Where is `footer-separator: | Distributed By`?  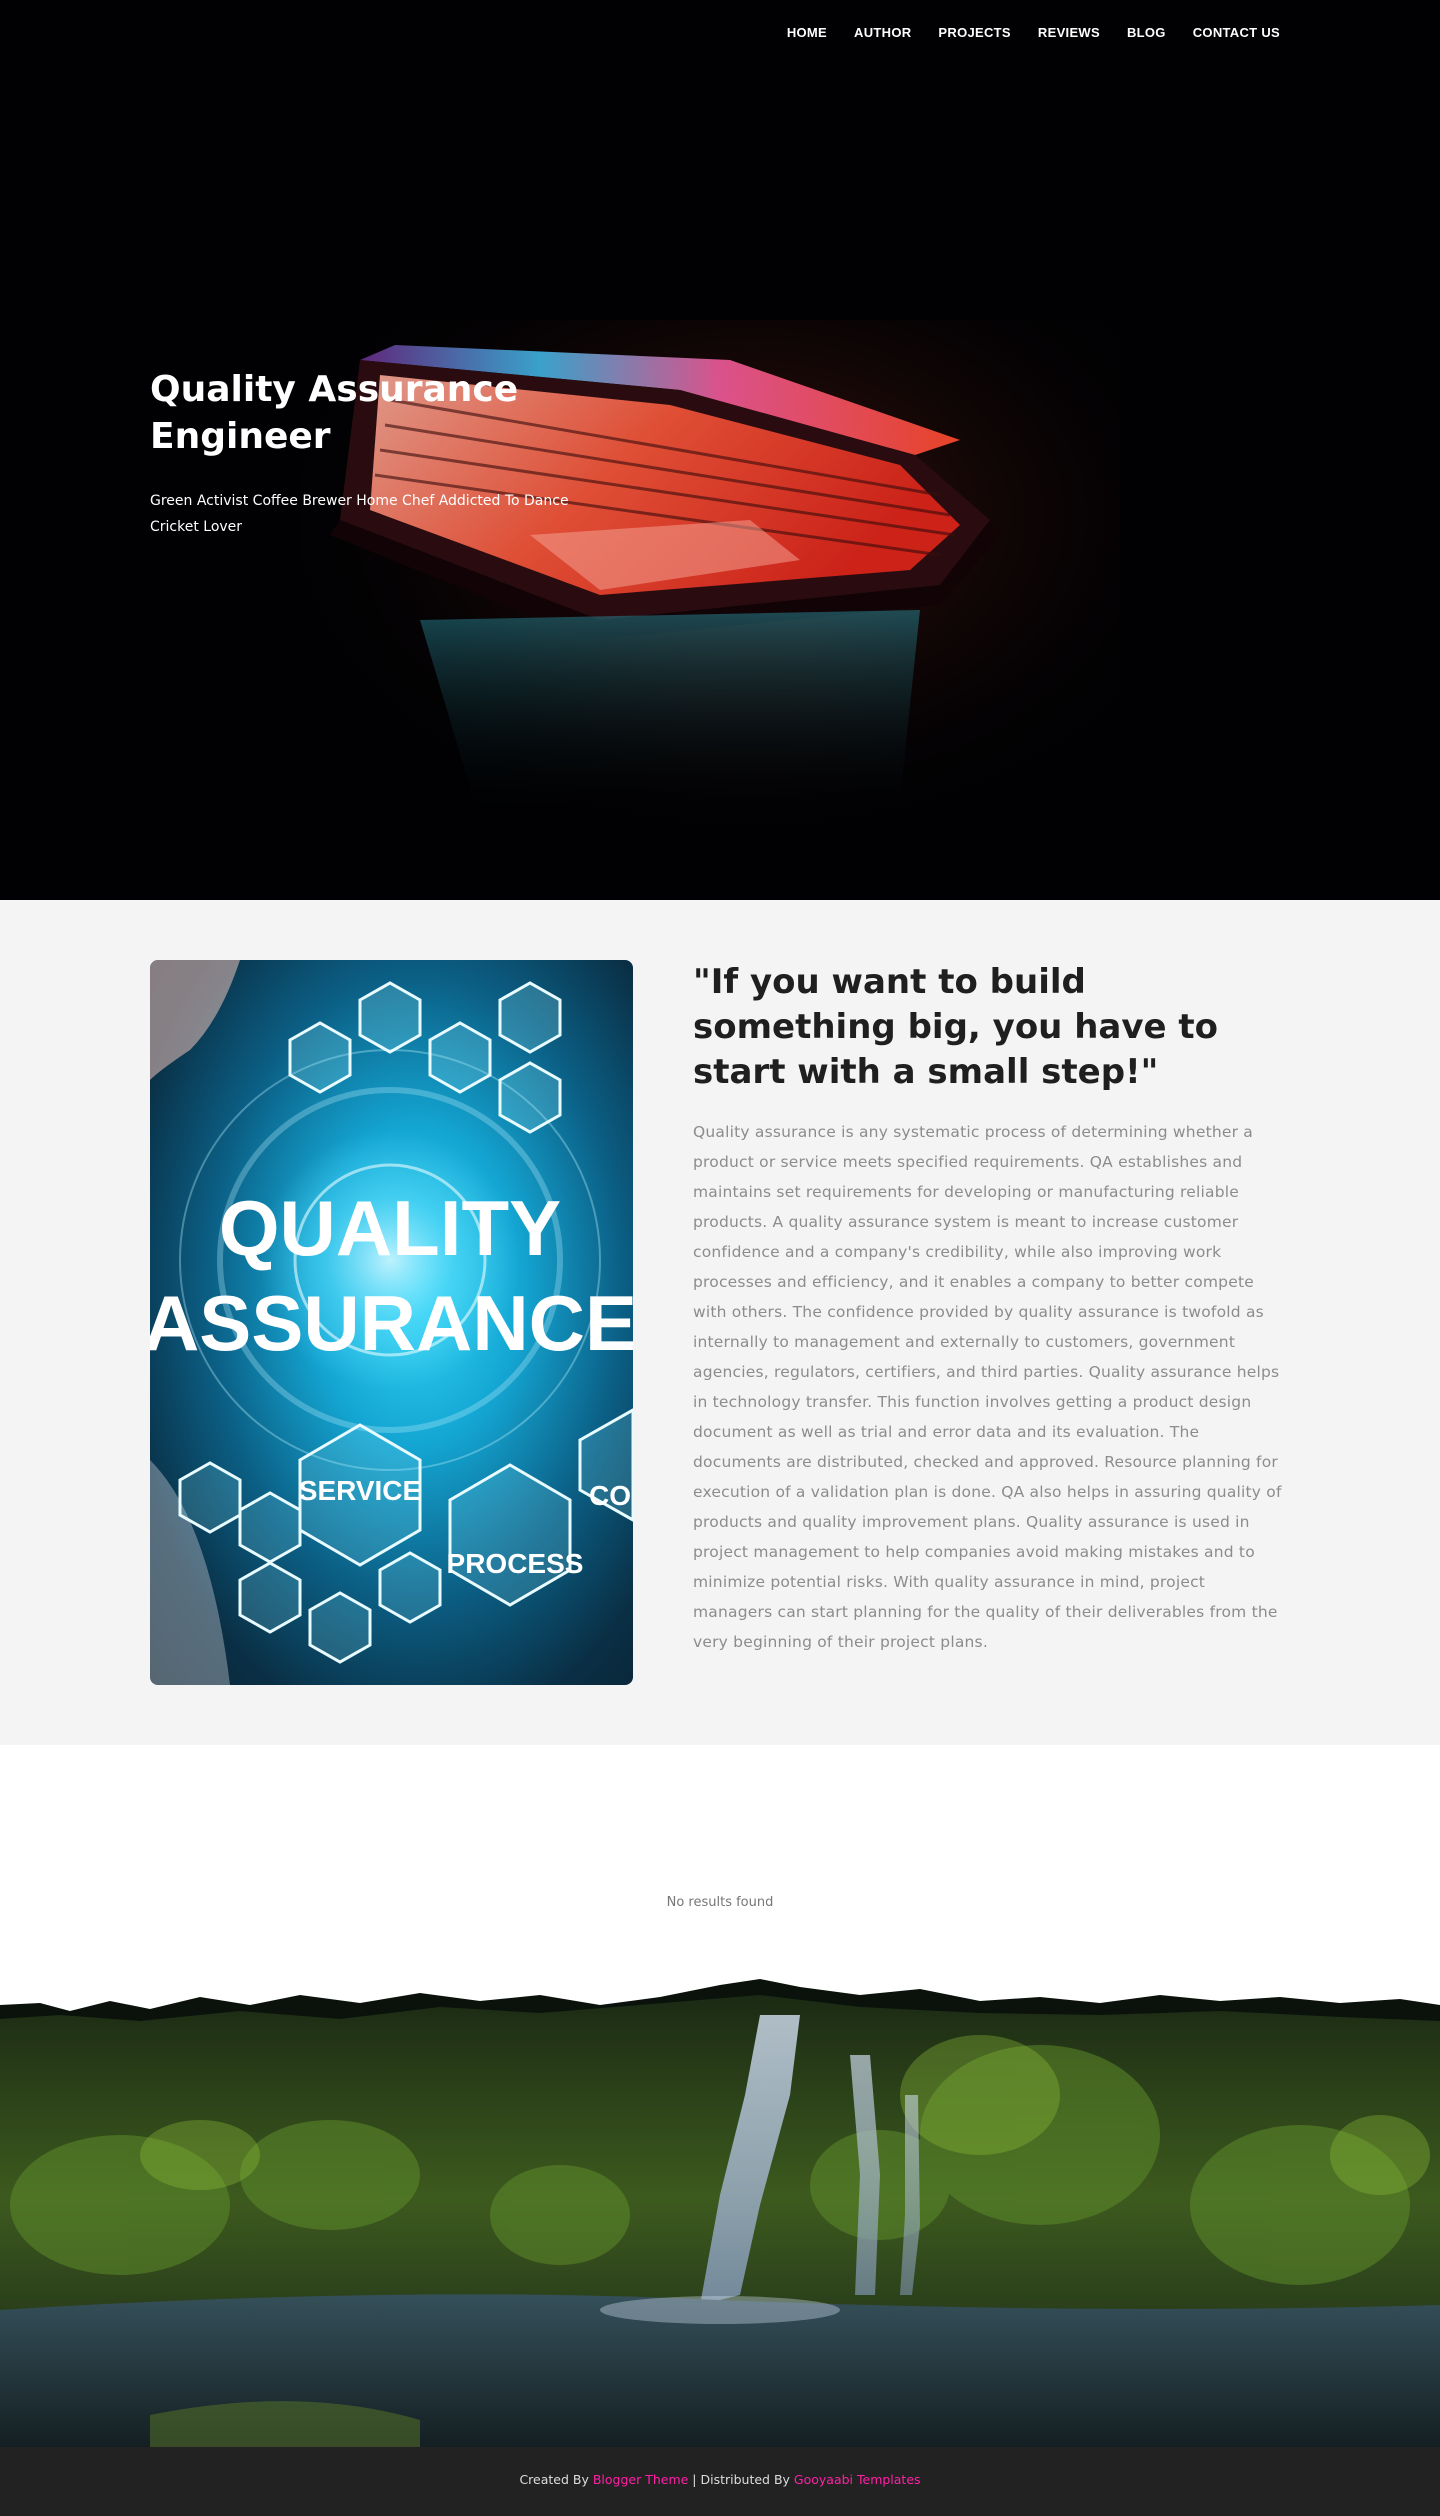 footer-separator: | Distributed By is located at coordinates (741, 2479).